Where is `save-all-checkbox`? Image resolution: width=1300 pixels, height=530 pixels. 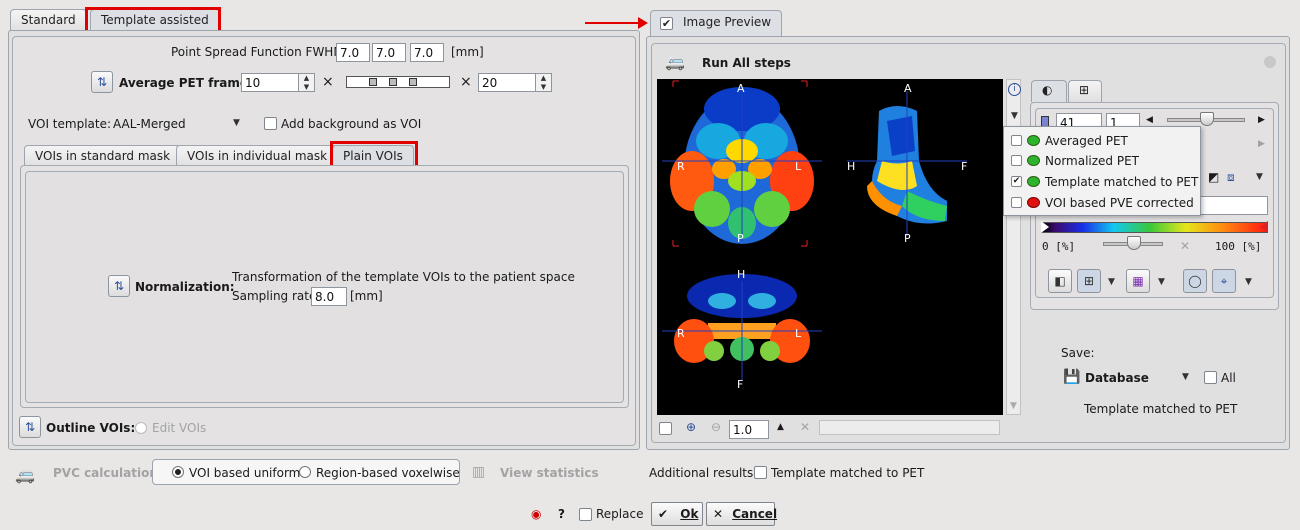 save-all-checkbox is located at coordinates (1210, 377).